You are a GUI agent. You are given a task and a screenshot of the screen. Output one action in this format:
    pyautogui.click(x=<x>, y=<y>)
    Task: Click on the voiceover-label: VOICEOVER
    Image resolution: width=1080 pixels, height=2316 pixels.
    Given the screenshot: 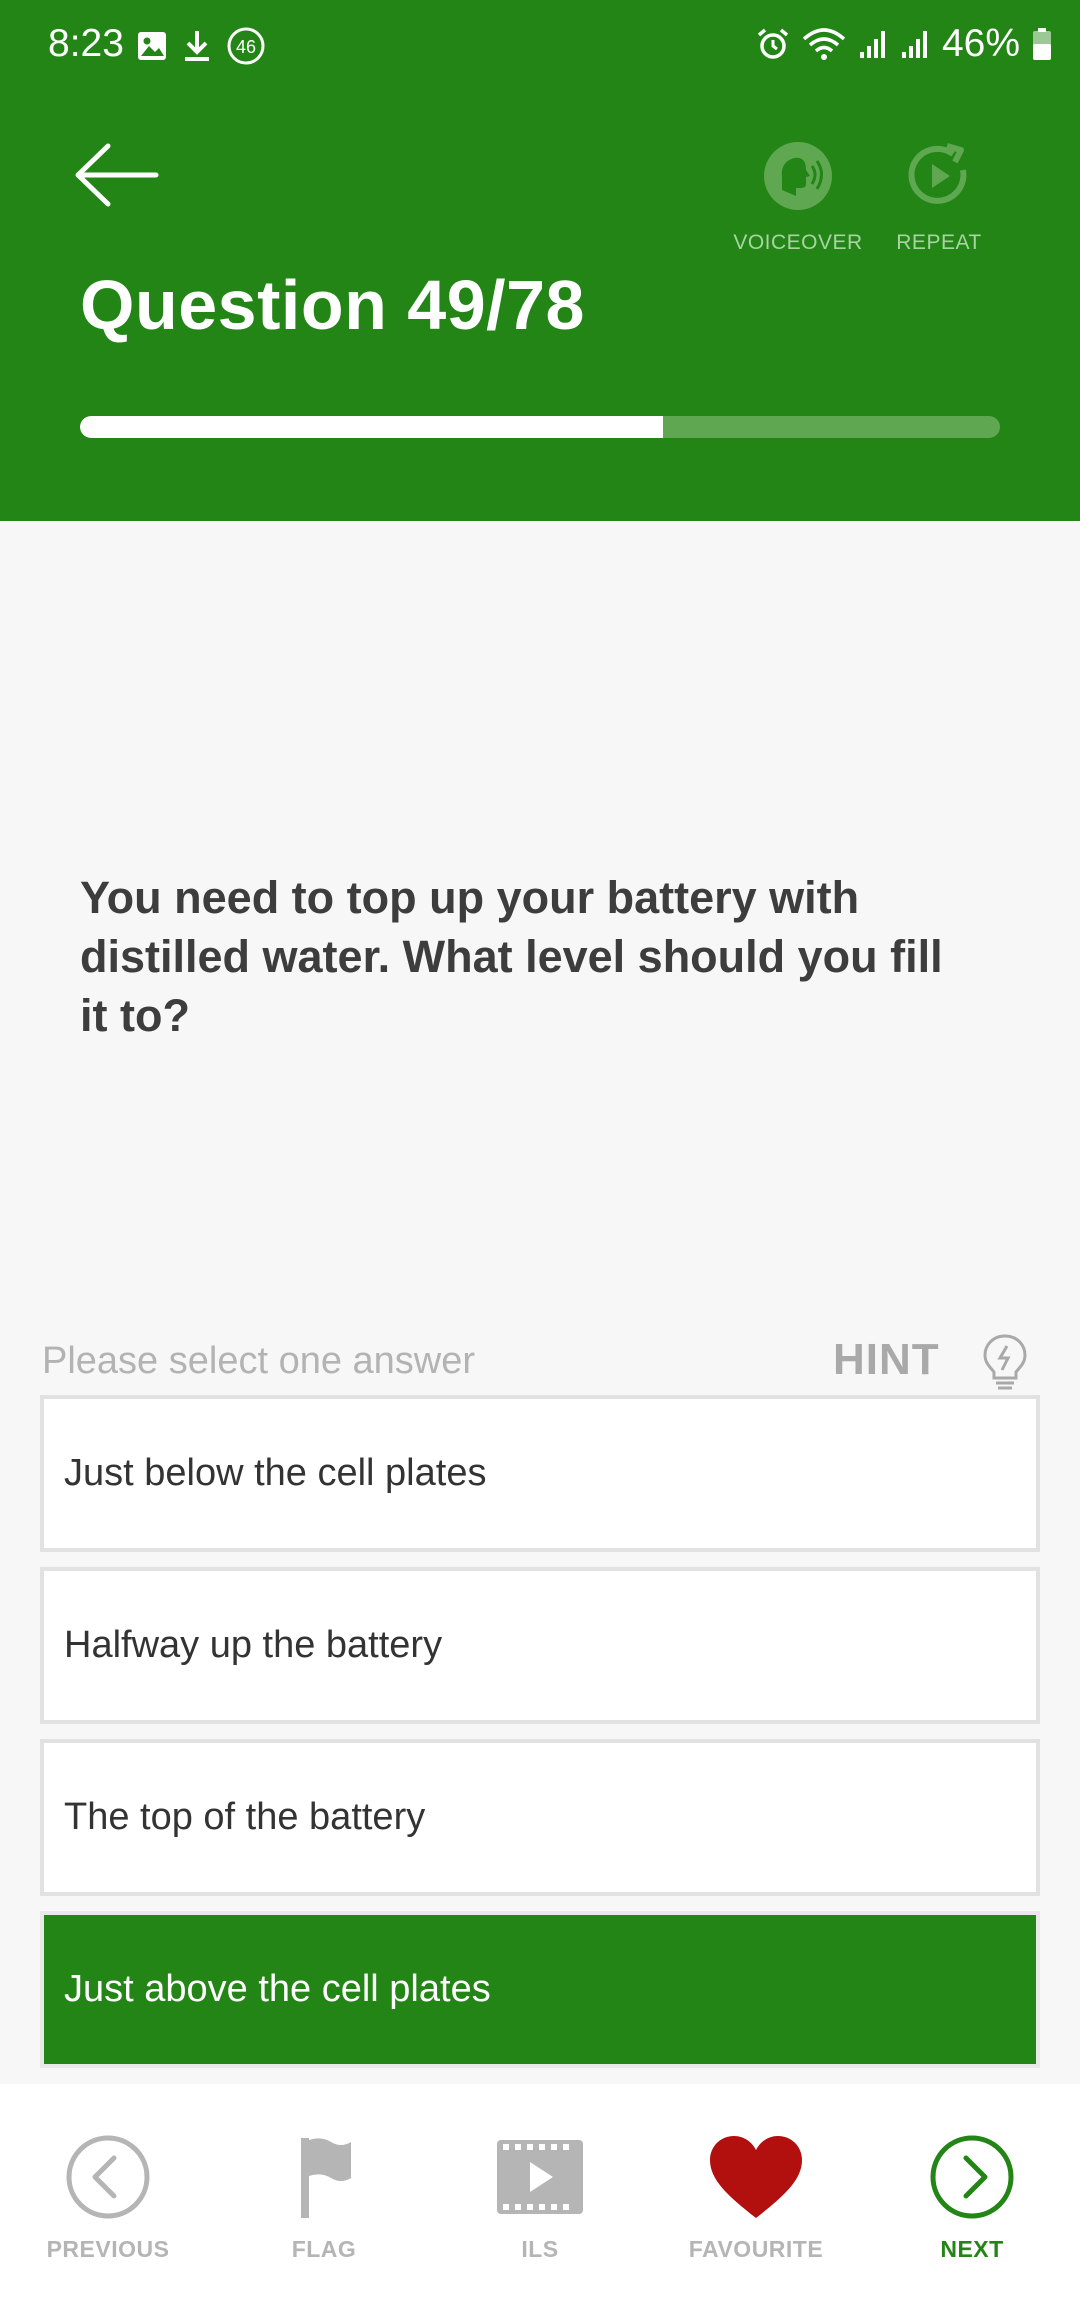 What is the action you would take?
    pyautogui.click(x=798, y=242)
    